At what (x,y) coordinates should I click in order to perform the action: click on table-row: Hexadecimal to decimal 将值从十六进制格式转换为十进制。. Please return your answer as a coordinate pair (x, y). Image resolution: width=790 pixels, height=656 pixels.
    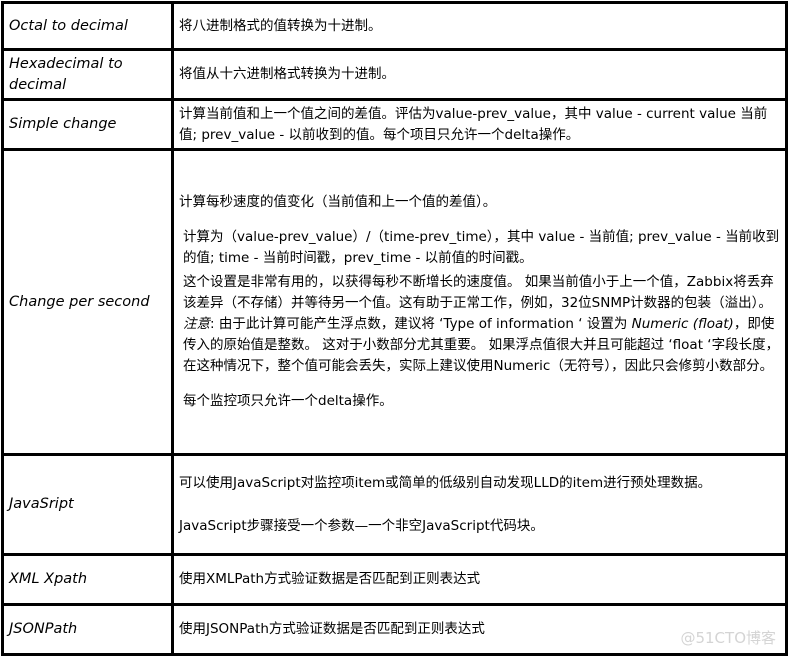
    Looking at the image, I should click on (394, 74).